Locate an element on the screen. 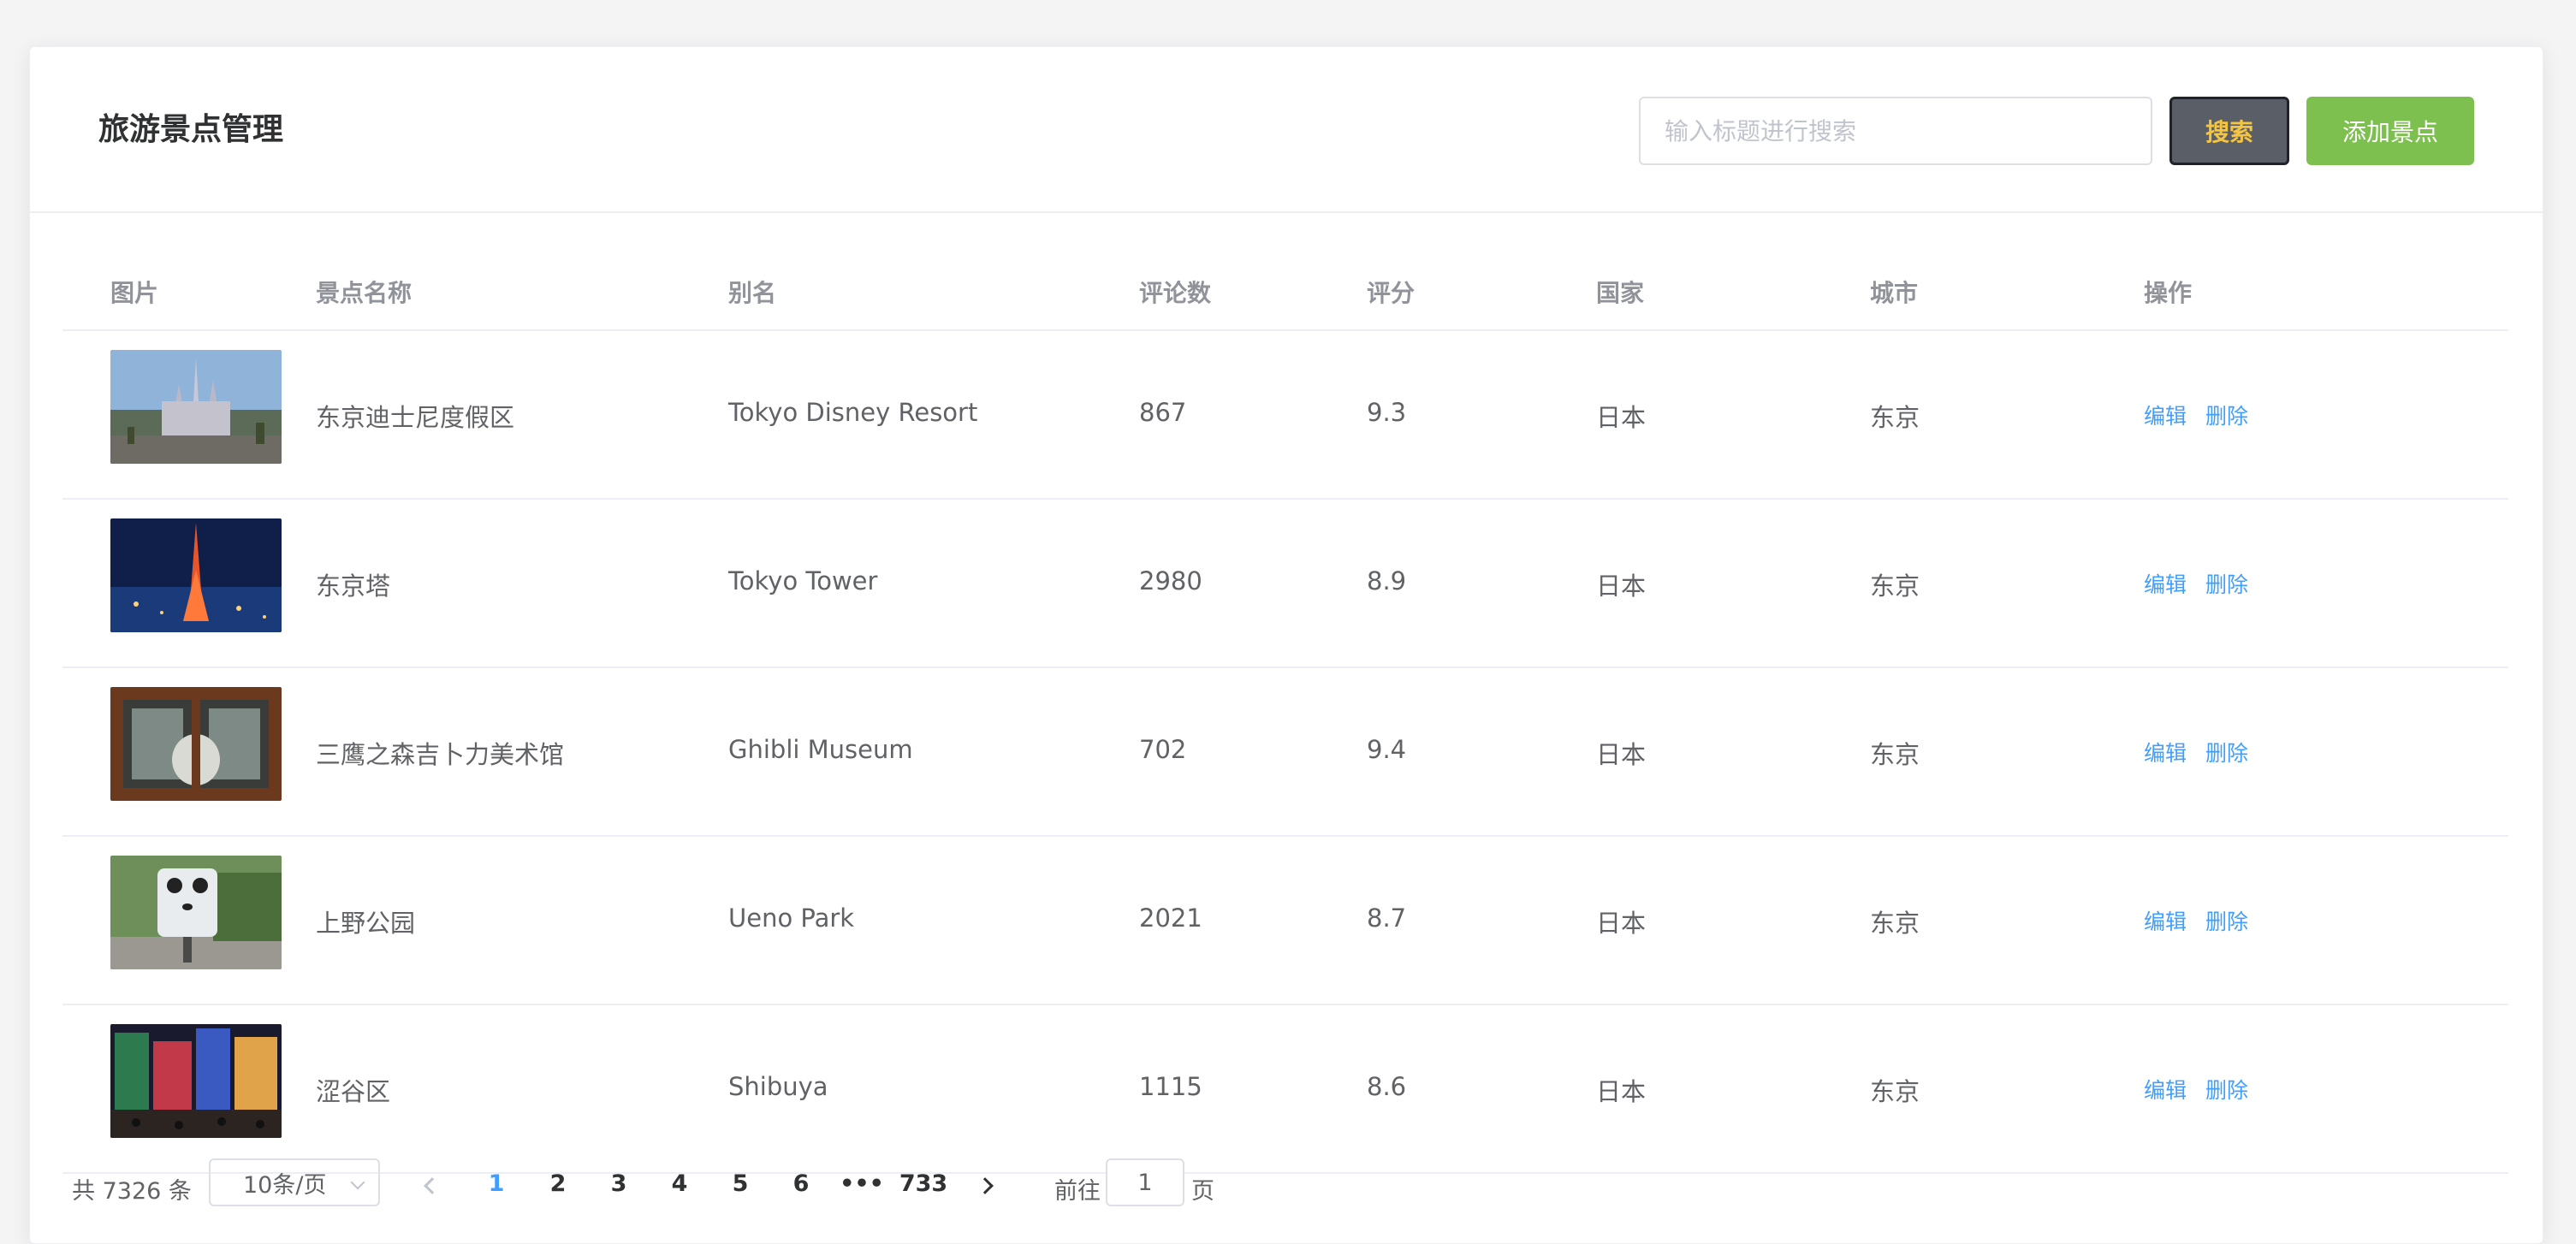  attraction-name: 涩谷区 is located at coordinates (353, 1091).